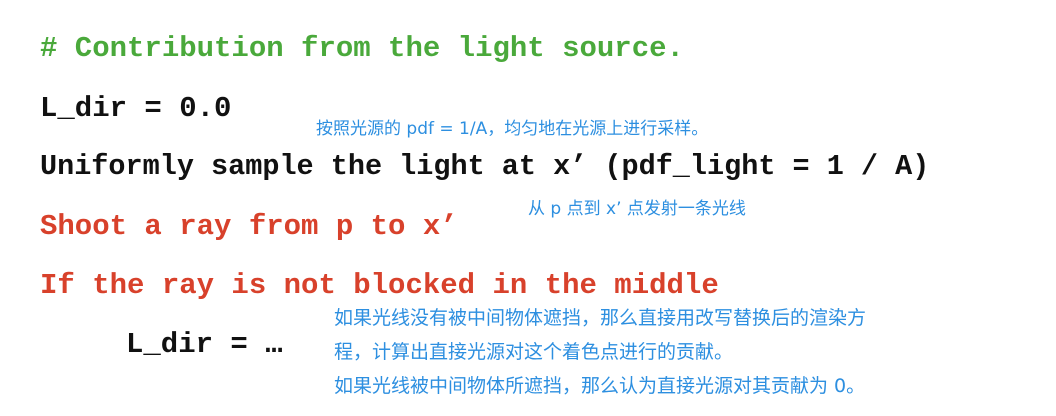 Image resolution: width=1056 pixels, height=416 pixels. I want to click on code-if-prefix: If the ray is not blocked, so click(266, 285).